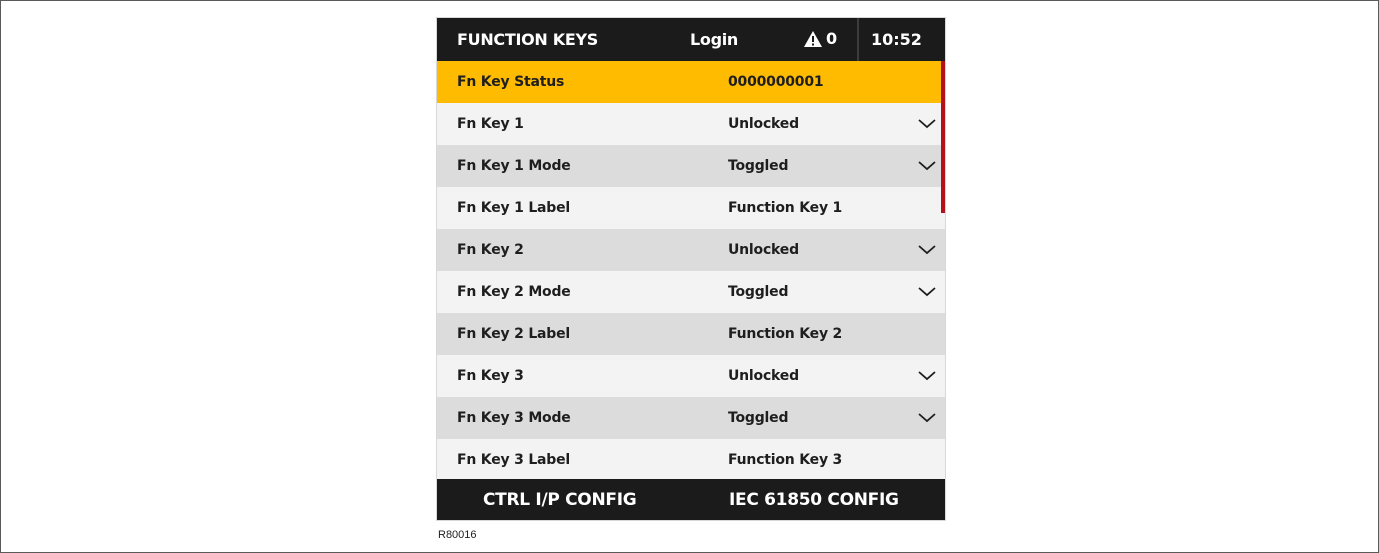  What do you see at coordinates (785, 460) in the screenshot?
I see `list-item-value: Function Key 3` at bounding box center [785, 460].